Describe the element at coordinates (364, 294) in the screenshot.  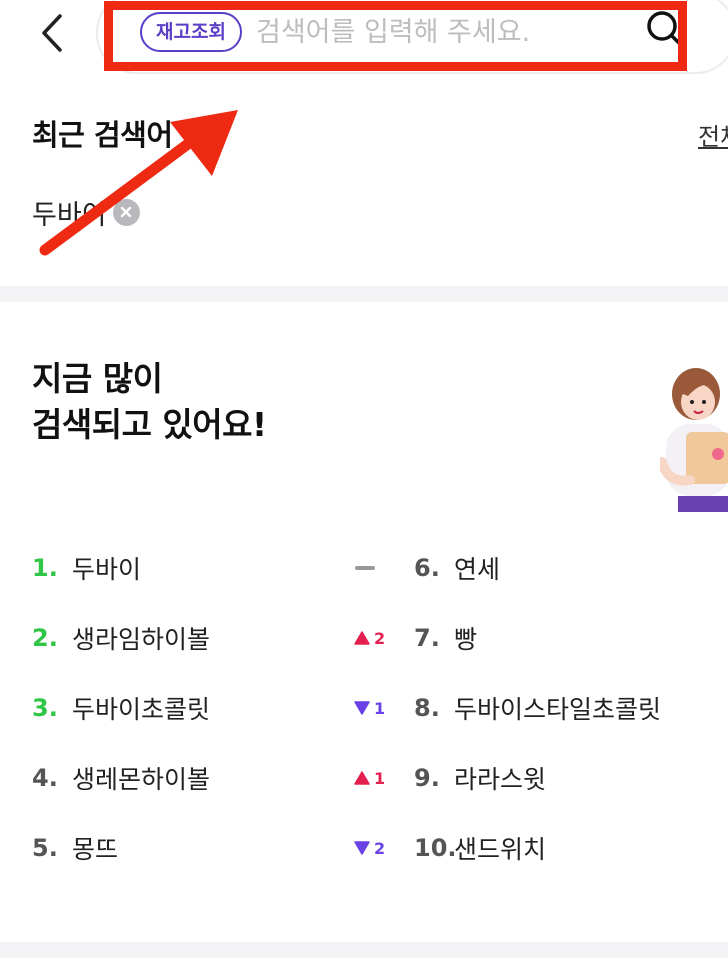
I see `section-divider` at that location.